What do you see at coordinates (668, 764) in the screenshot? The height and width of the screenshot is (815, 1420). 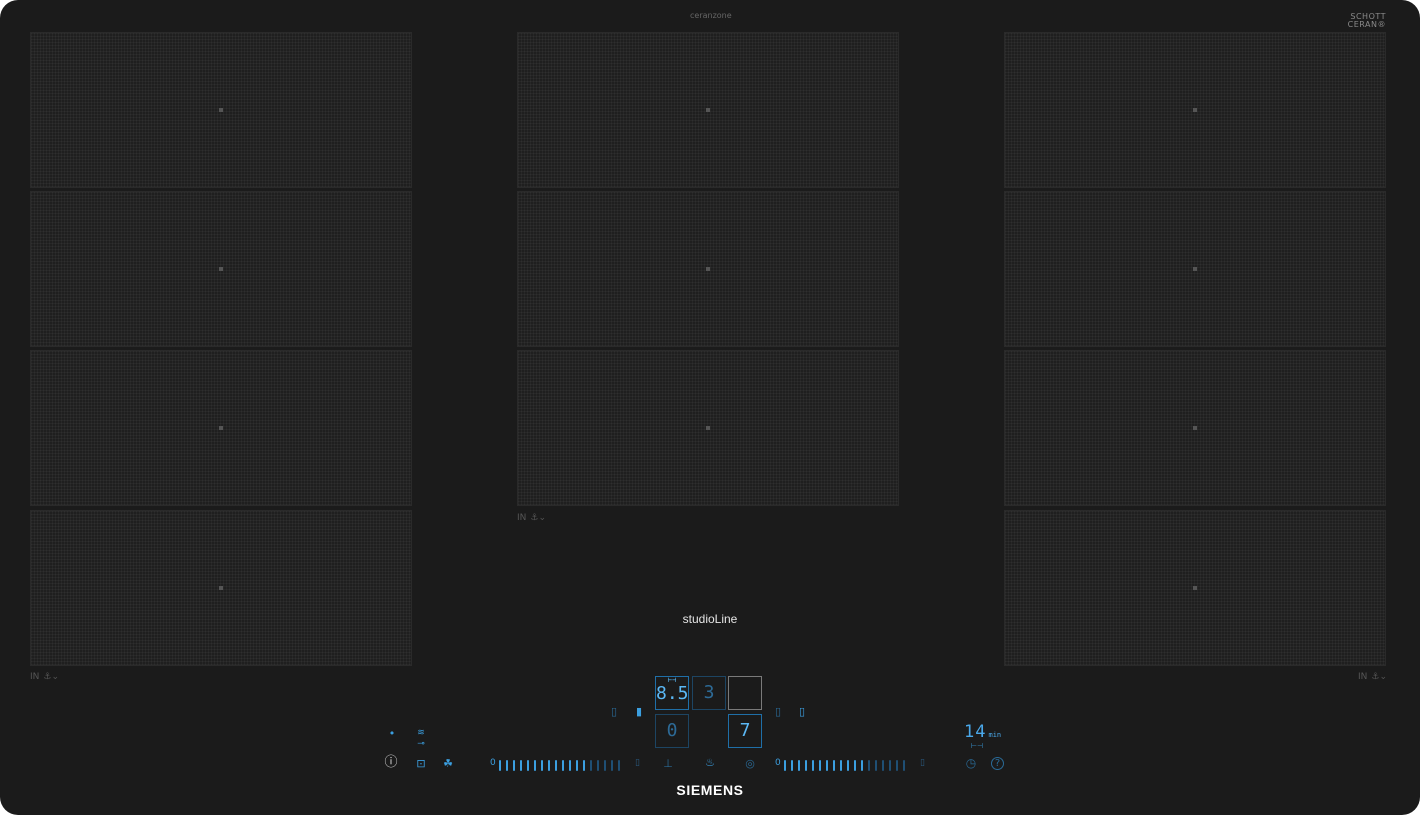 I see `small-pot-icon: ⊥` at bounding box center [668, 764].